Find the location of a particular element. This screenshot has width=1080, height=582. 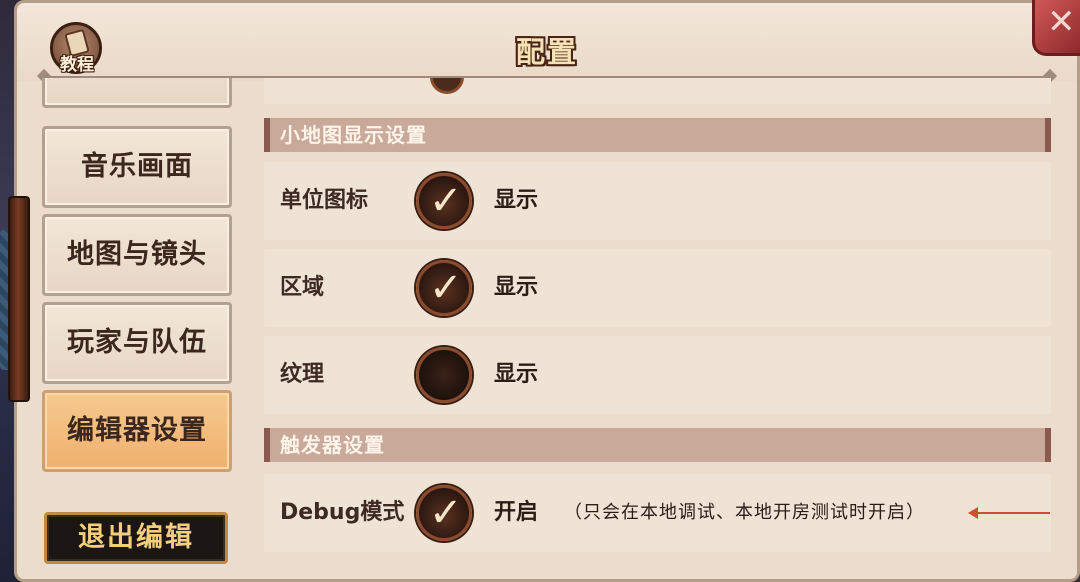

sidebar-item-editor-settings: 编辑器设置 is located at coordinates (137, 431).